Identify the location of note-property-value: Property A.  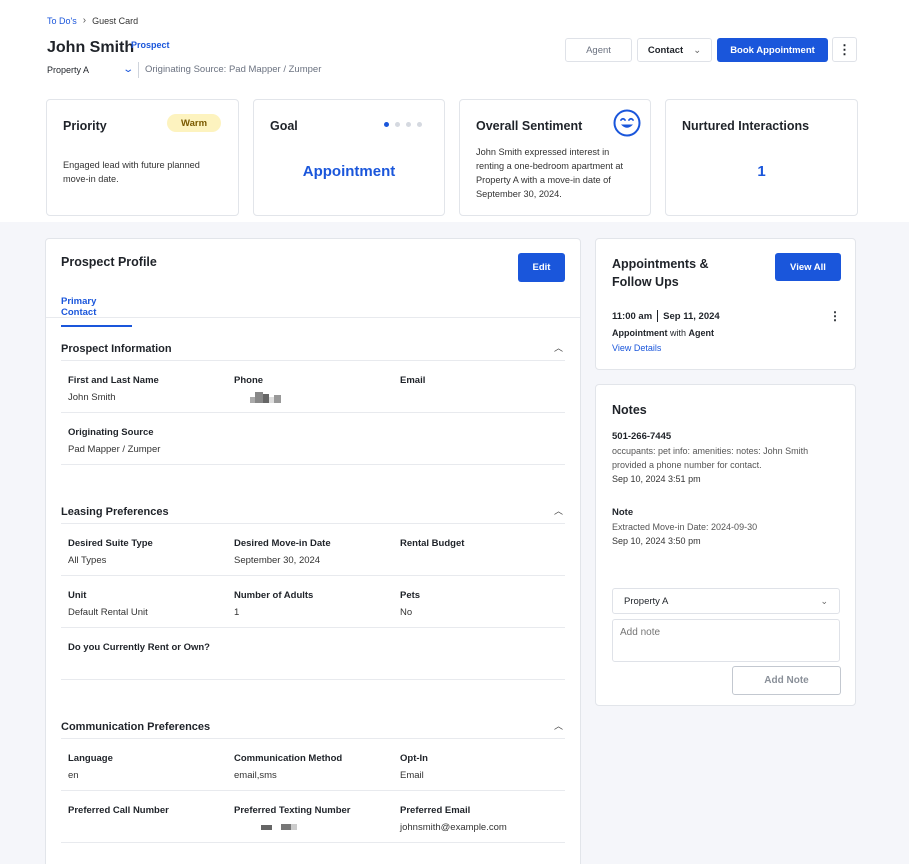
(646, 601).